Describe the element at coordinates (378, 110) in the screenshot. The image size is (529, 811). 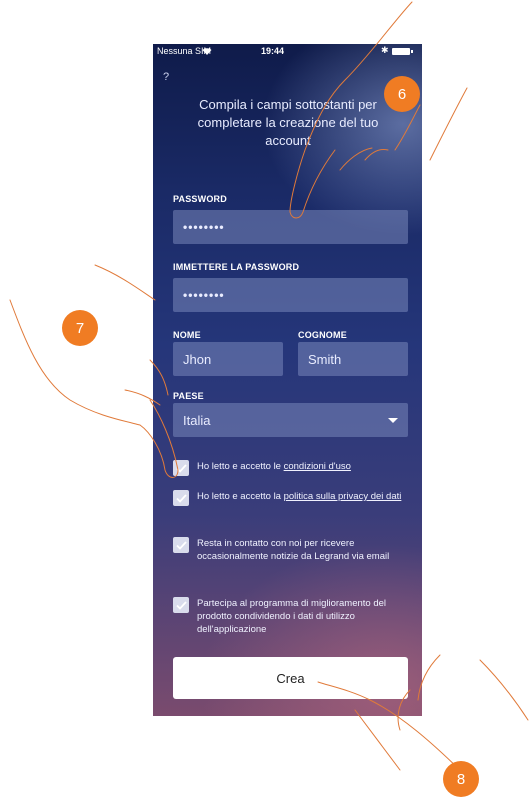
I see `hand-top-icon` at that location.